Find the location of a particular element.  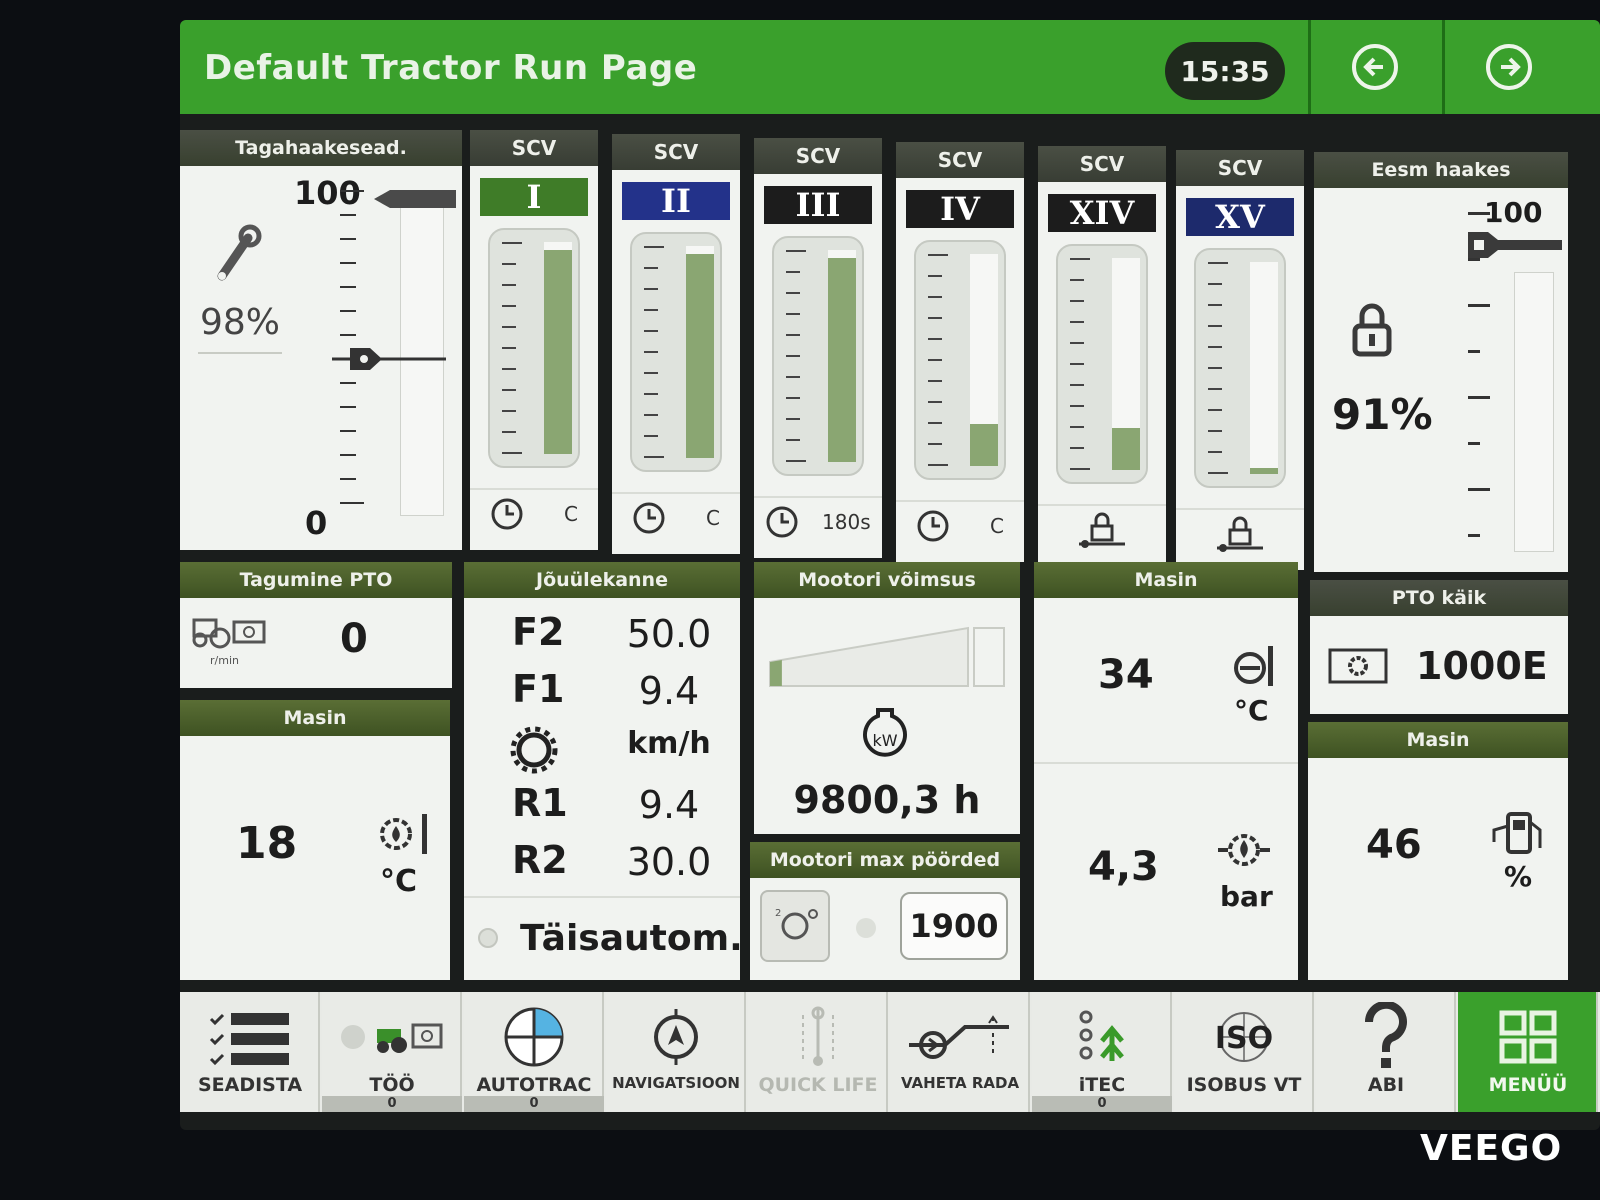

nav-button-seadista: SEADISTA is located at coordinates (250, 1052).